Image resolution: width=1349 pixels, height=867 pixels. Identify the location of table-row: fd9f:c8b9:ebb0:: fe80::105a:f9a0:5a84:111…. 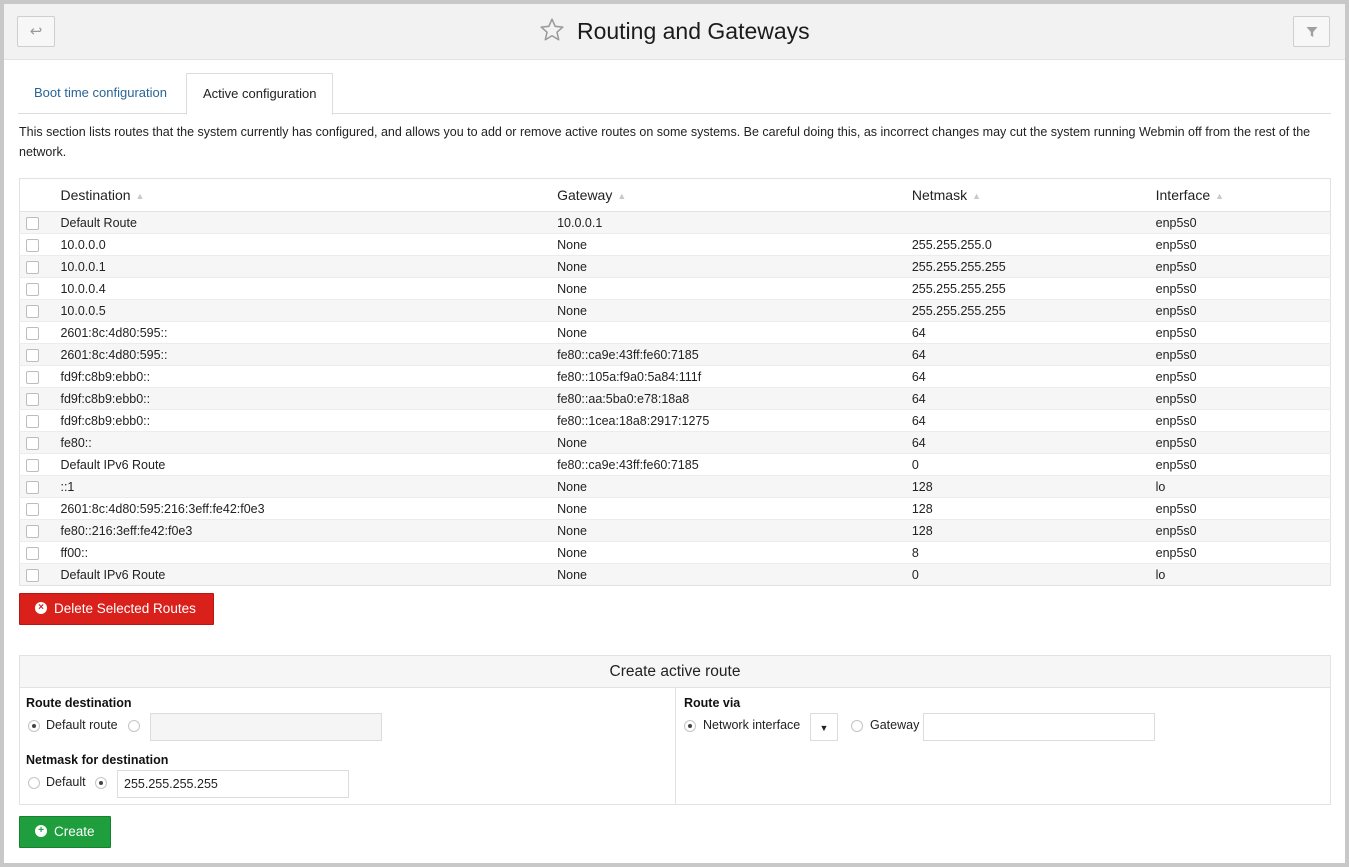
(675, 376).